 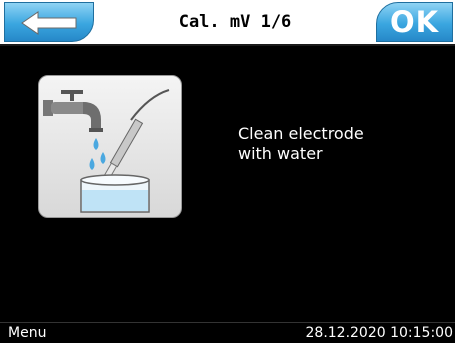 I want to click on instruction-line-2: with water, so click(x=280, y=153).